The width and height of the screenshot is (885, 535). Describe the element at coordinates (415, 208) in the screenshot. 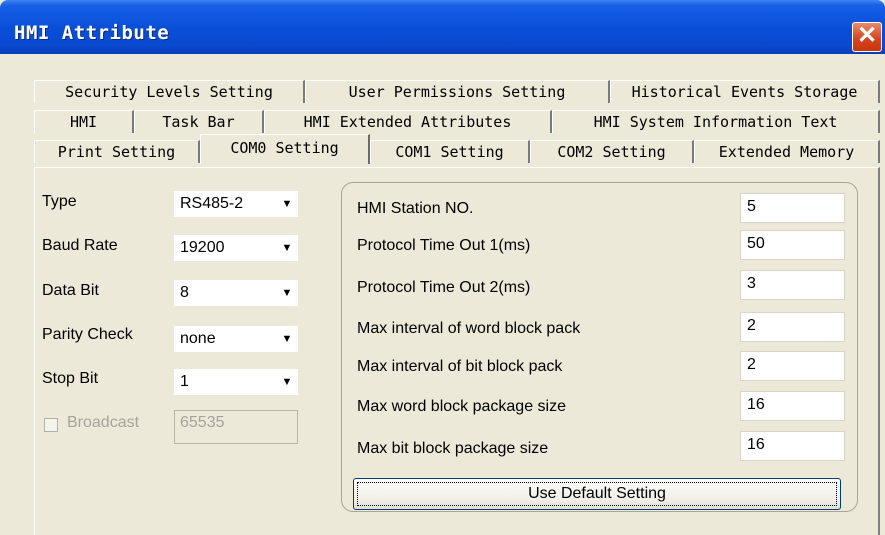

I see `field-label-hmi-station-no: HMI Station NO.` at that location.